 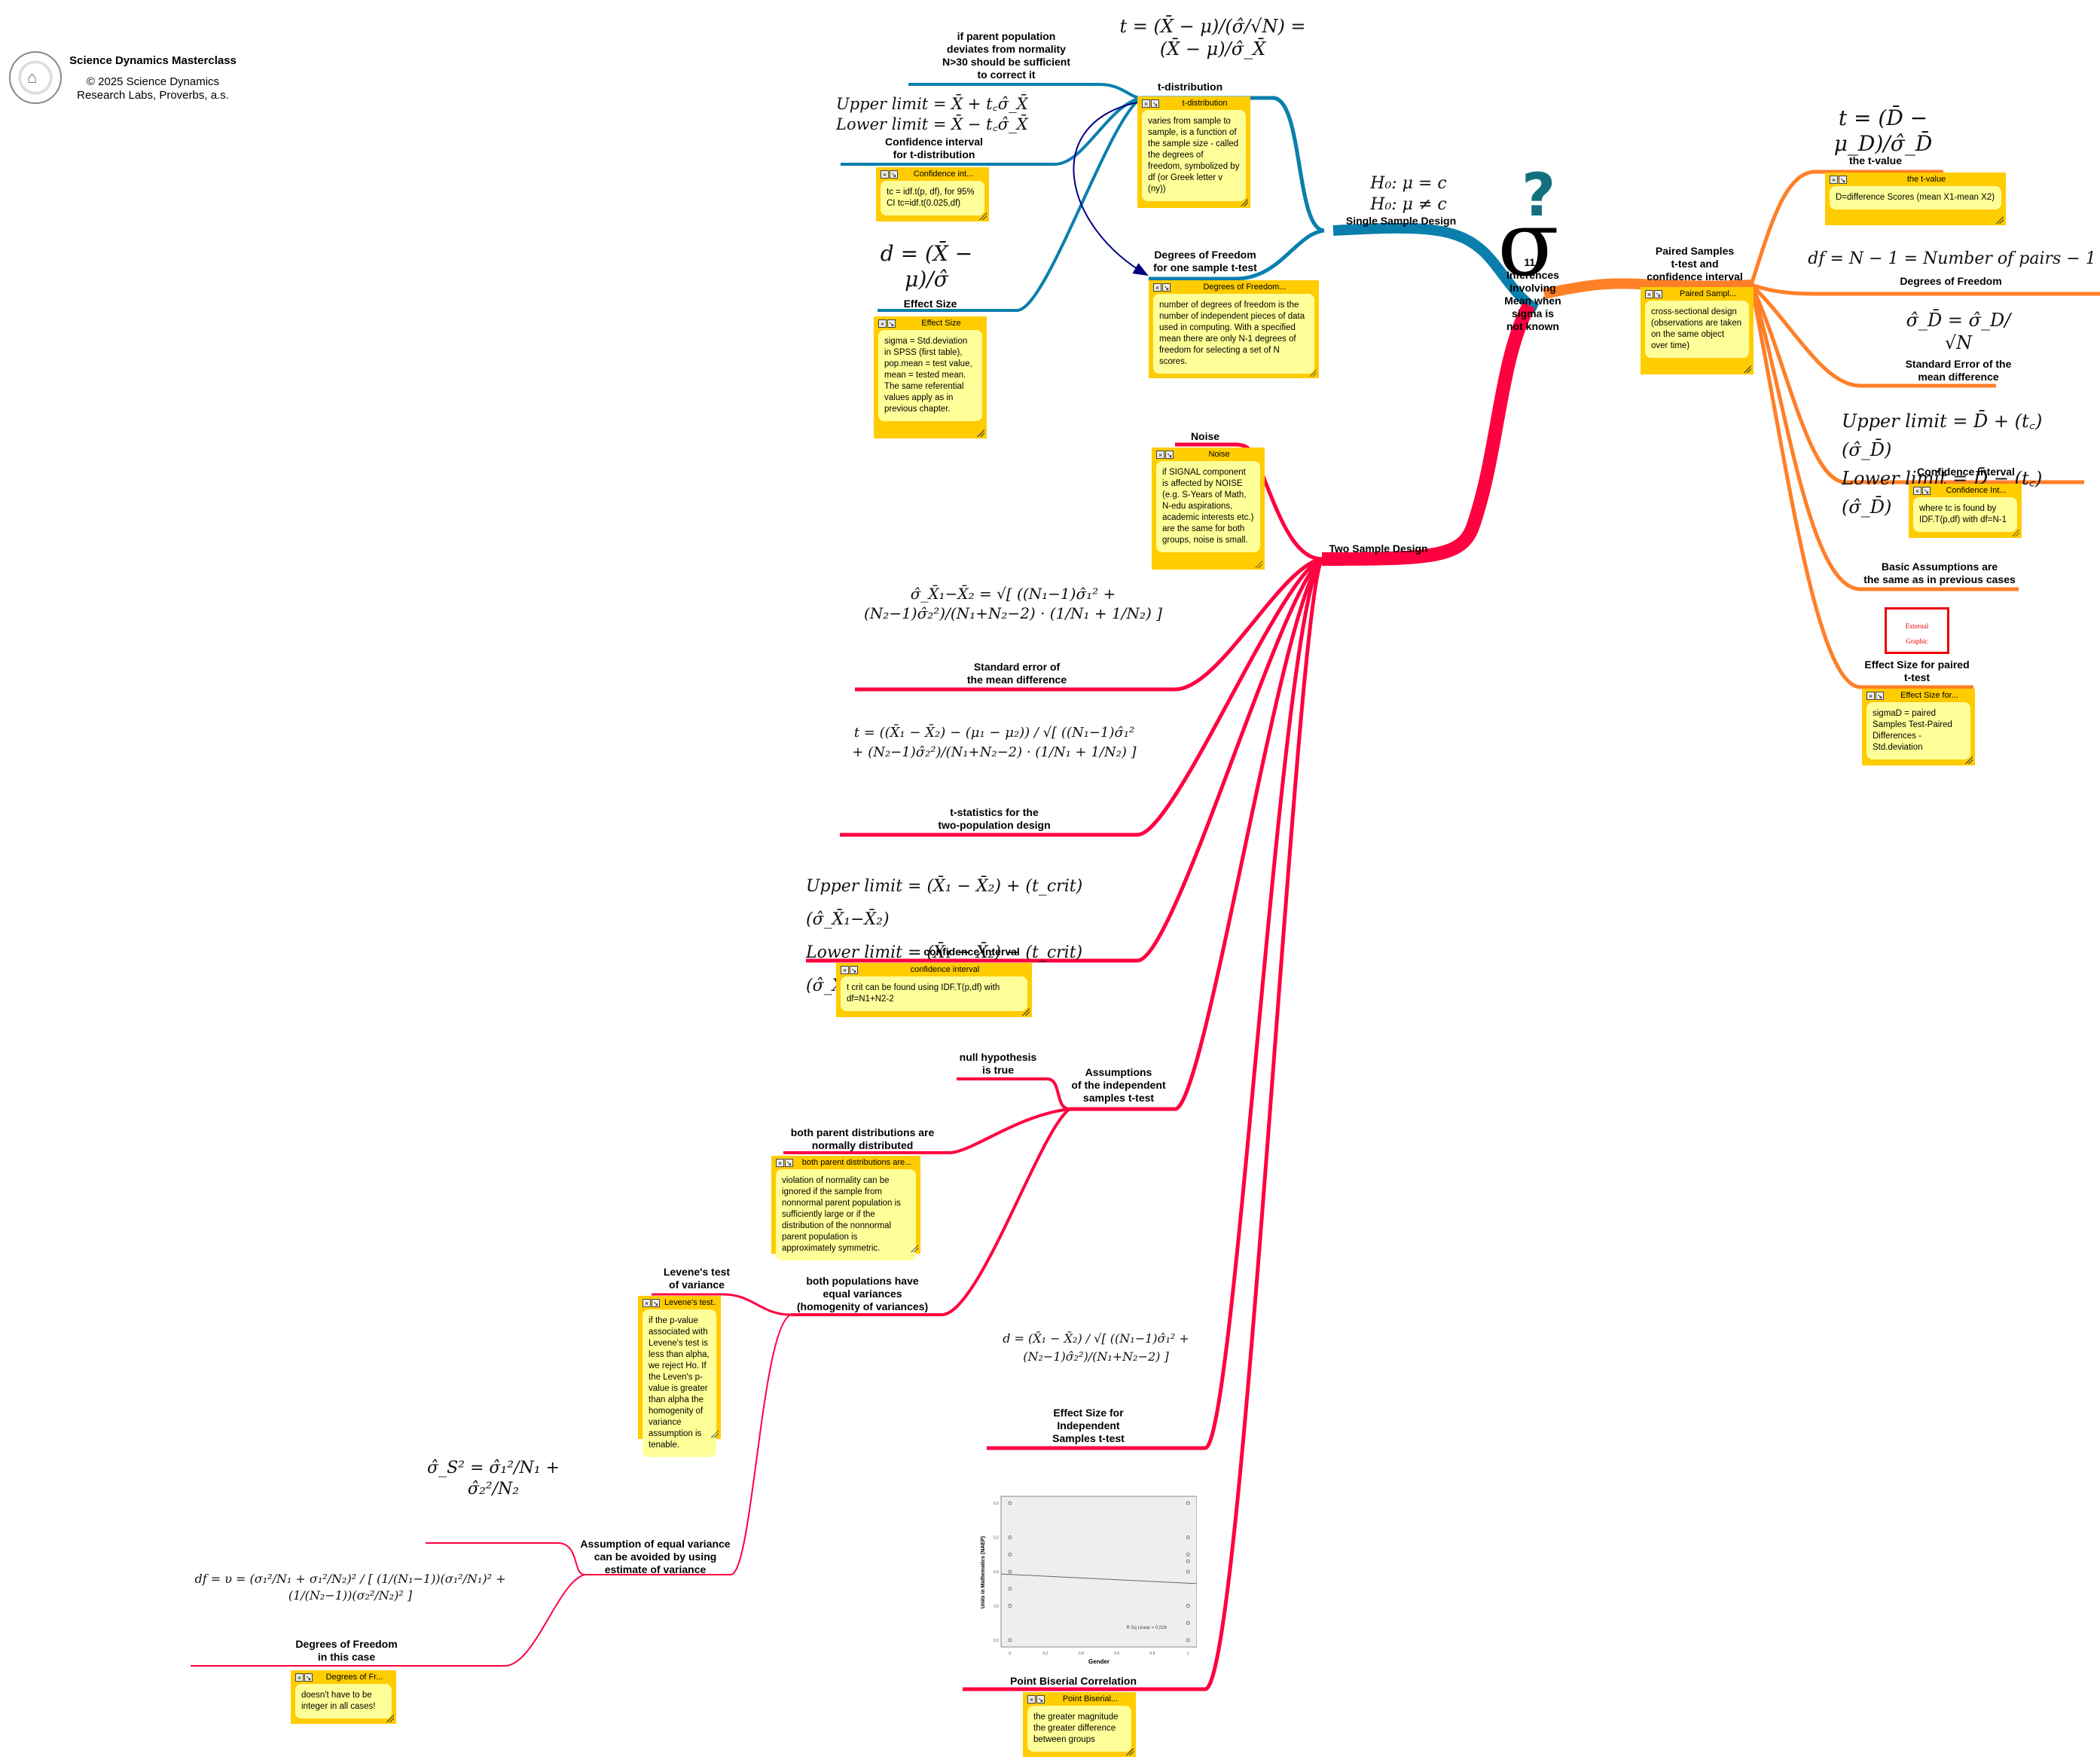 I want to click on hypothesis-formula: H₀: μ = c H₀: μ ≠ c, so click(x=1408, y=194).